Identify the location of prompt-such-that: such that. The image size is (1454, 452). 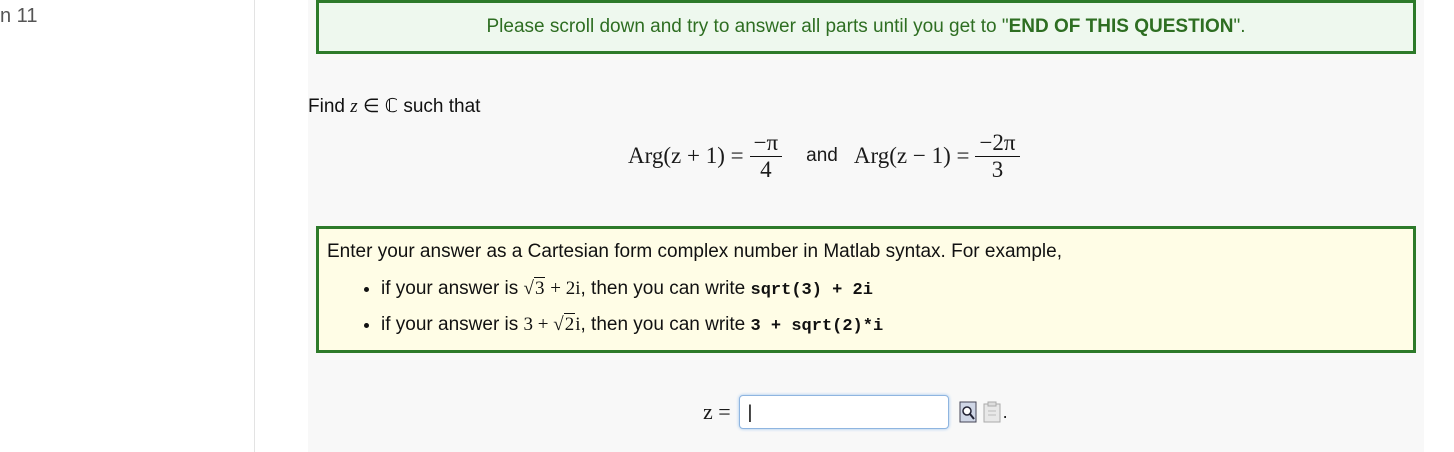
(442, 106).